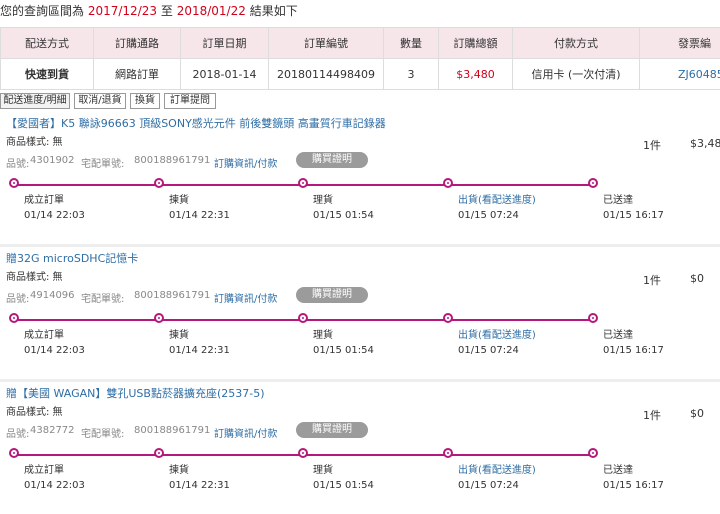 This screenshot has height=514, width=720. I want to click on header-qty: 數量, so click(411, 43).